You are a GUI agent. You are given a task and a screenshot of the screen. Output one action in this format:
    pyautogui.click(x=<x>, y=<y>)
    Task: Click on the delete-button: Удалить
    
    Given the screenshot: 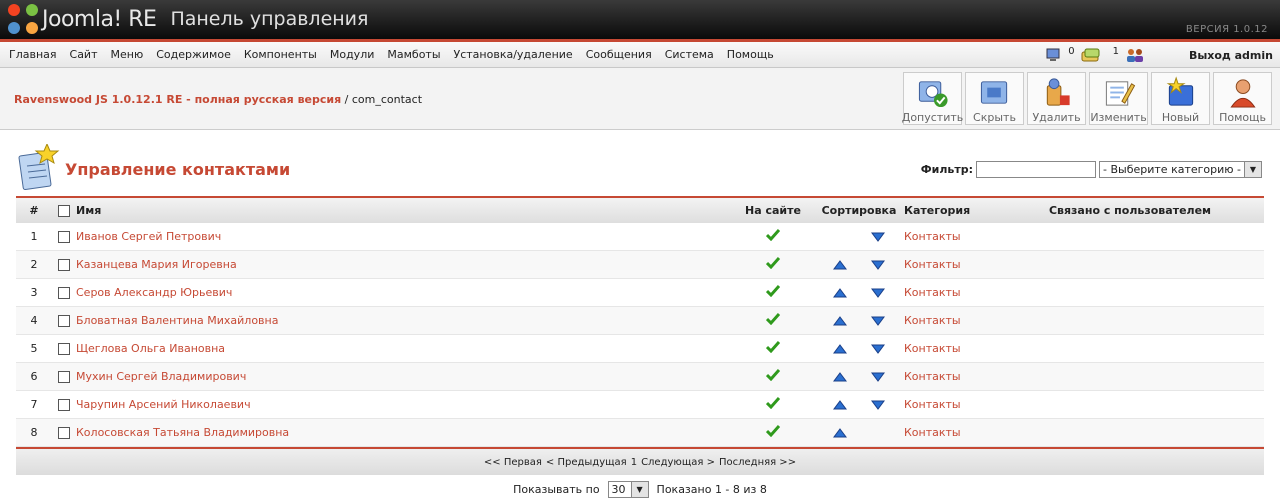 What is the action you would take?
    pyautogui.click(x=1056, y=98)
    